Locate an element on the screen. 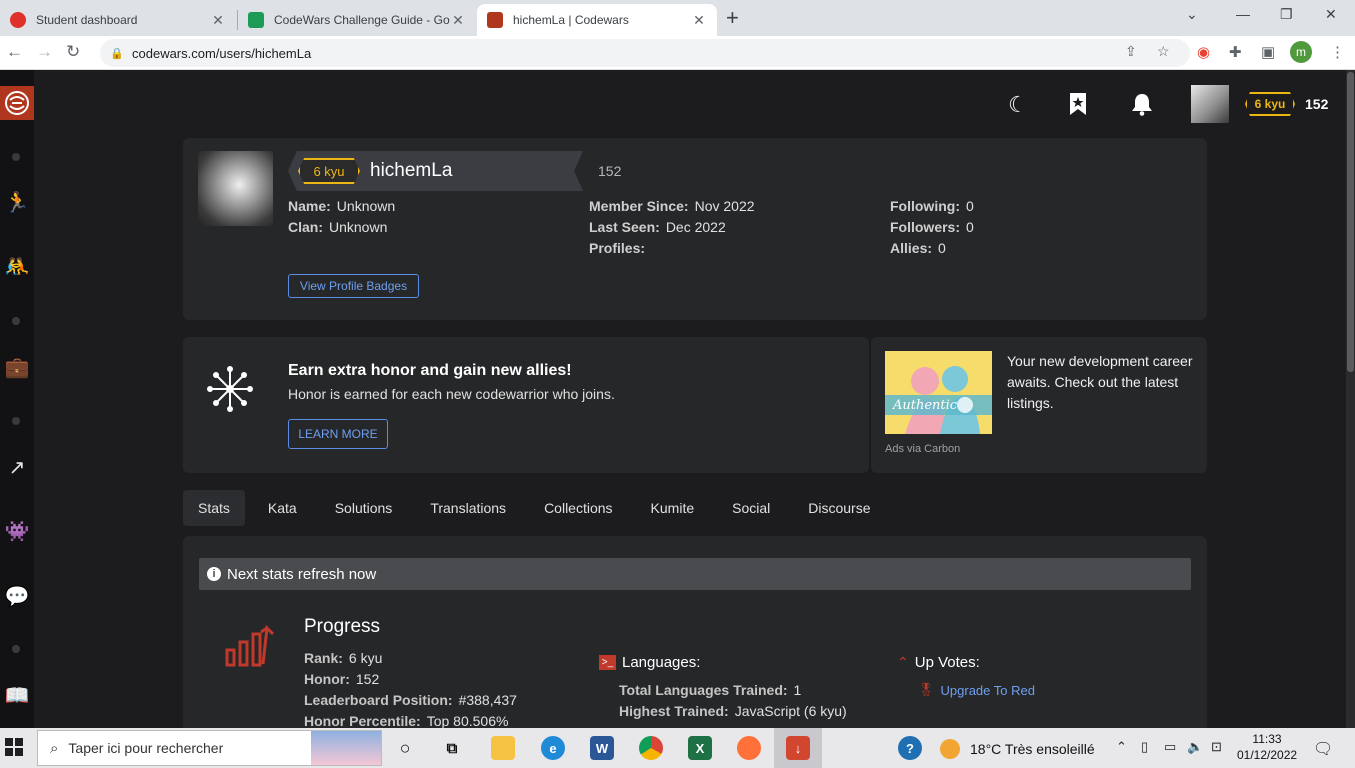 The height and width of the screenshot is (768, 1355). windows-start-icon is located at coordinates (14, 747).